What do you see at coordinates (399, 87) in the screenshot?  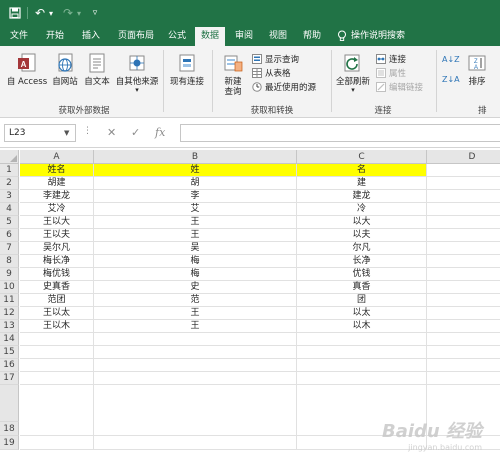 I see `edit-links-button: 编辑链接` at bounding box center [399, 87].